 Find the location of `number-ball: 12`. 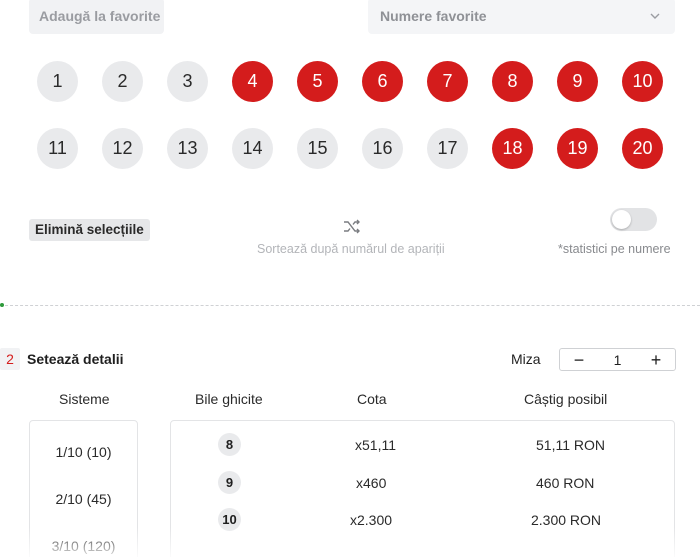

number-ball: 12 is located at coordinates (122, 148).